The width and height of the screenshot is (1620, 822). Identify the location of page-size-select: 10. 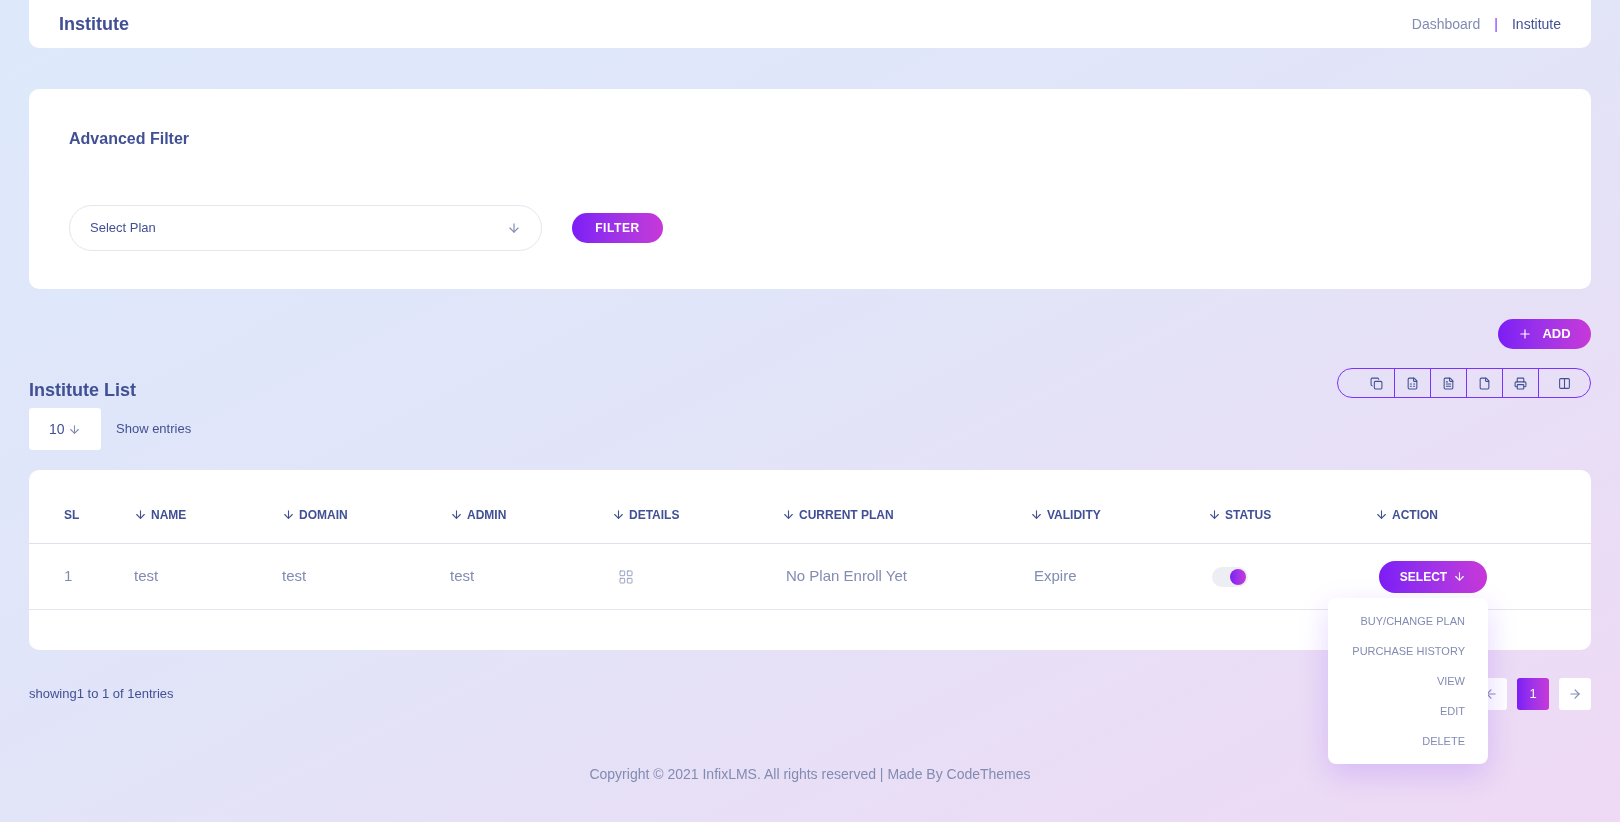
(65, 429).